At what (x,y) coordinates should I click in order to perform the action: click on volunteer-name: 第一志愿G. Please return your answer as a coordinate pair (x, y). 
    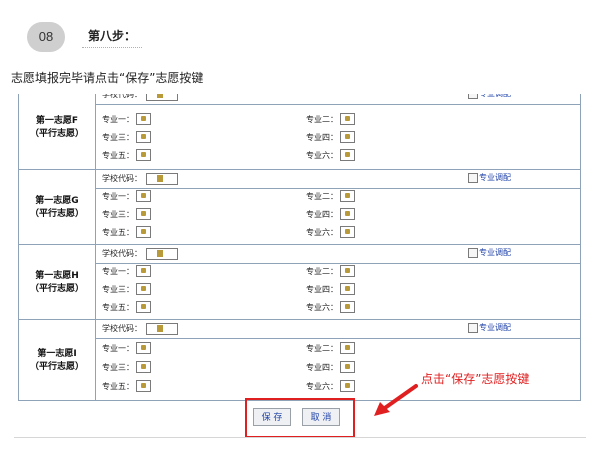
    Looking at the image, I should click on (57, 200).